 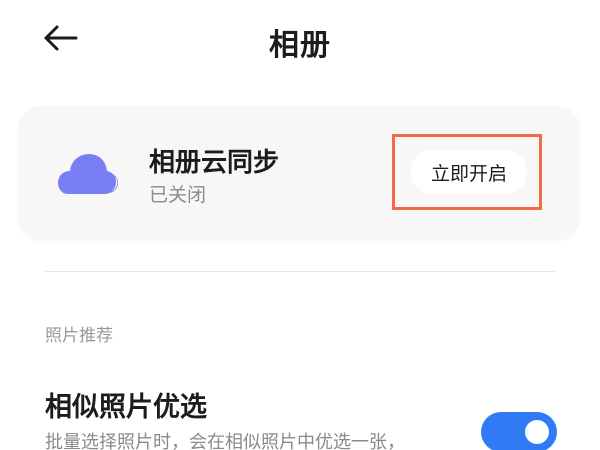 I want to click on similar-photos-title: 相似照片优选, so click(x=126, y=407).